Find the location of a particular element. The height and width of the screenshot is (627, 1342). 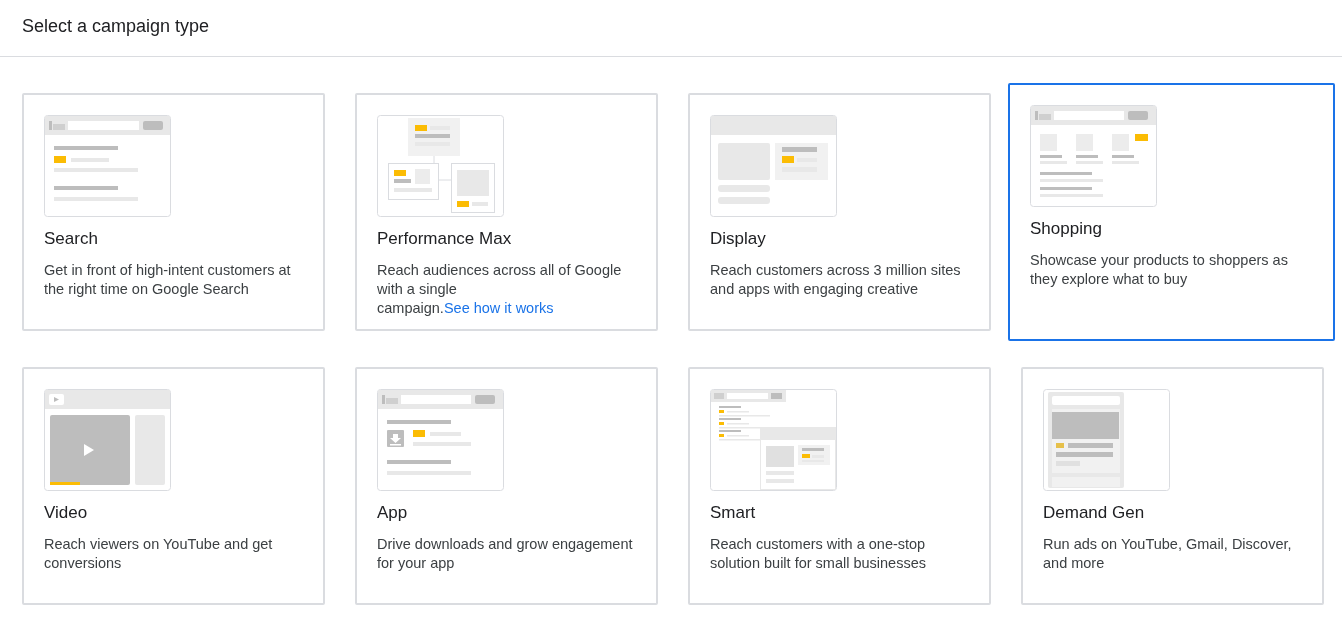

campaign-type-title: Display is located at coordinates (738, 239).